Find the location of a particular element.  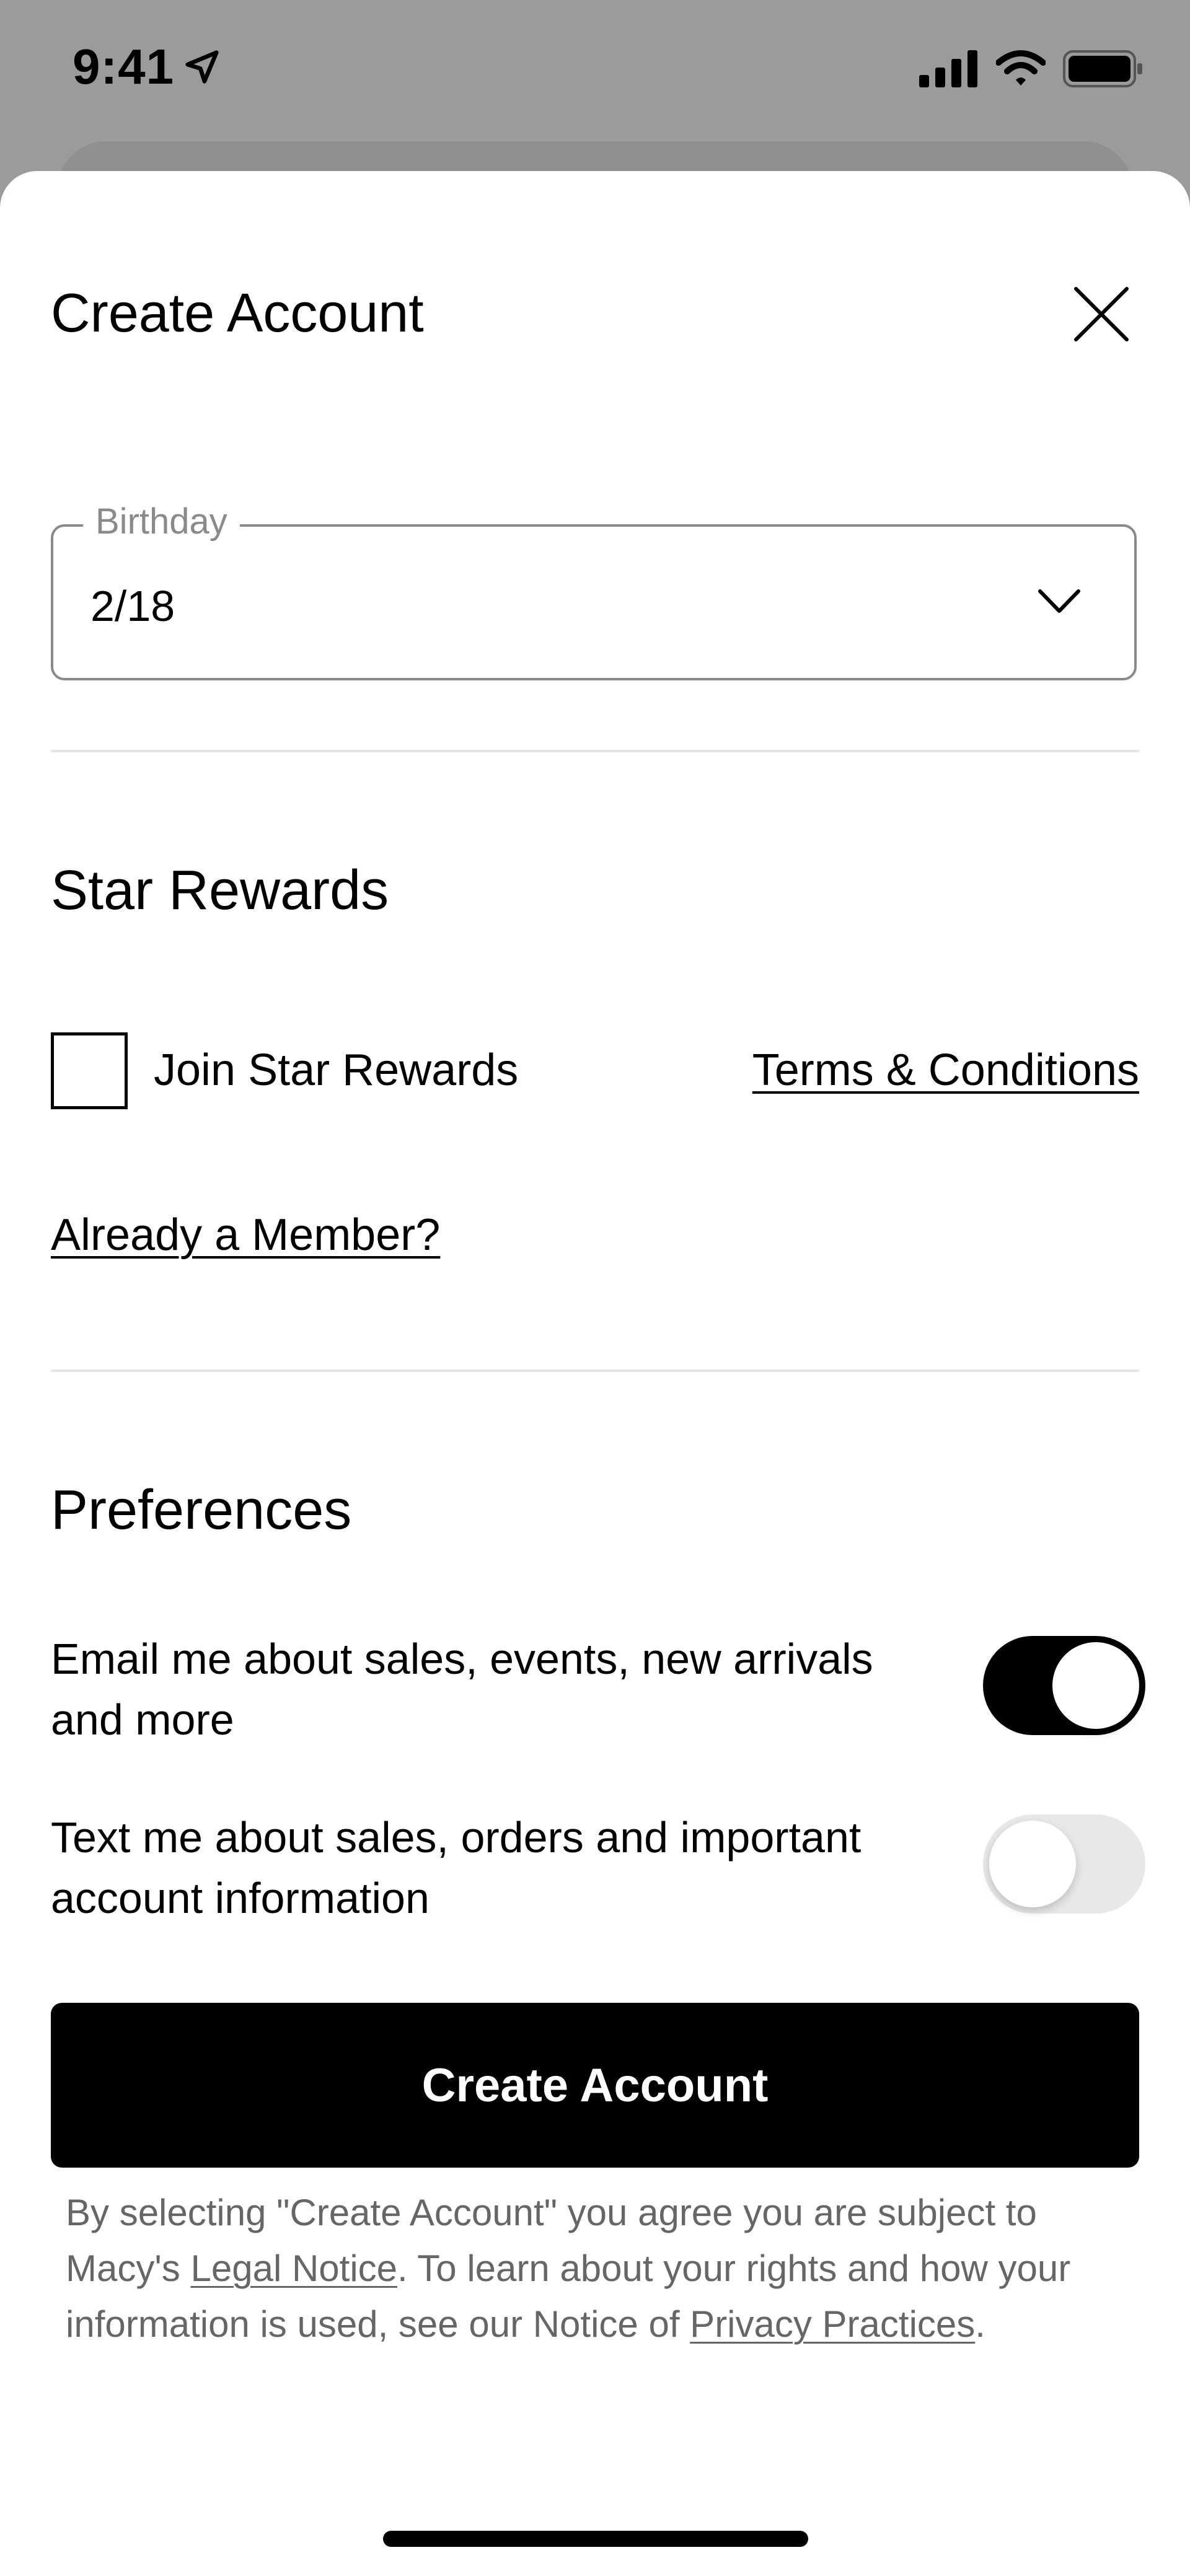

legal-notice-link: Legal Notice is located at coordinates (293, 2269).